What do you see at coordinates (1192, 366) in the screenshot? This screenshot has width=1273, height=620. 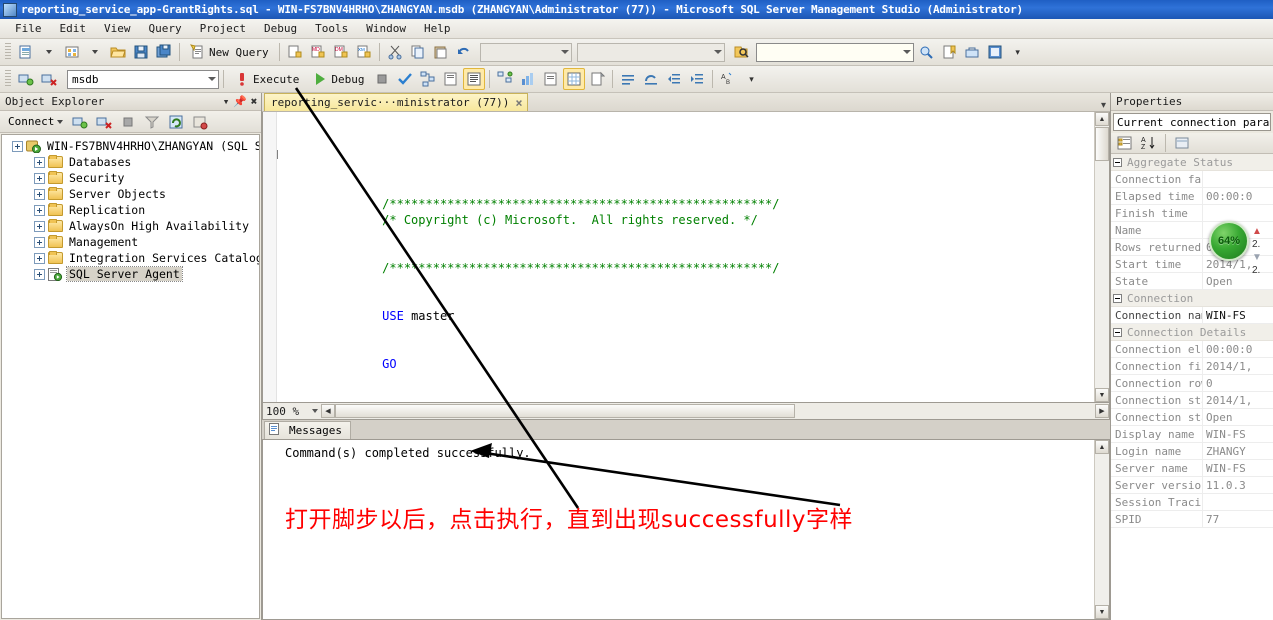 I see `property-row: Connection finish 2014/1,` at bounding box center [1192, 366].